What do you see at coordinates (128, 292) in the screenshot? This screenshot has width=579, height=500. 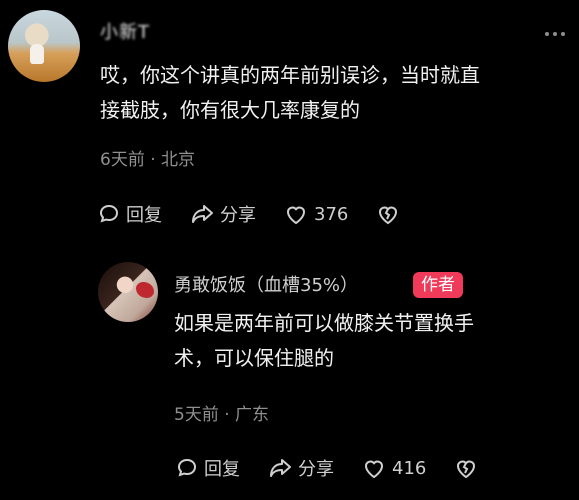 I see `author-avatar` at bounding box center [128, 292].